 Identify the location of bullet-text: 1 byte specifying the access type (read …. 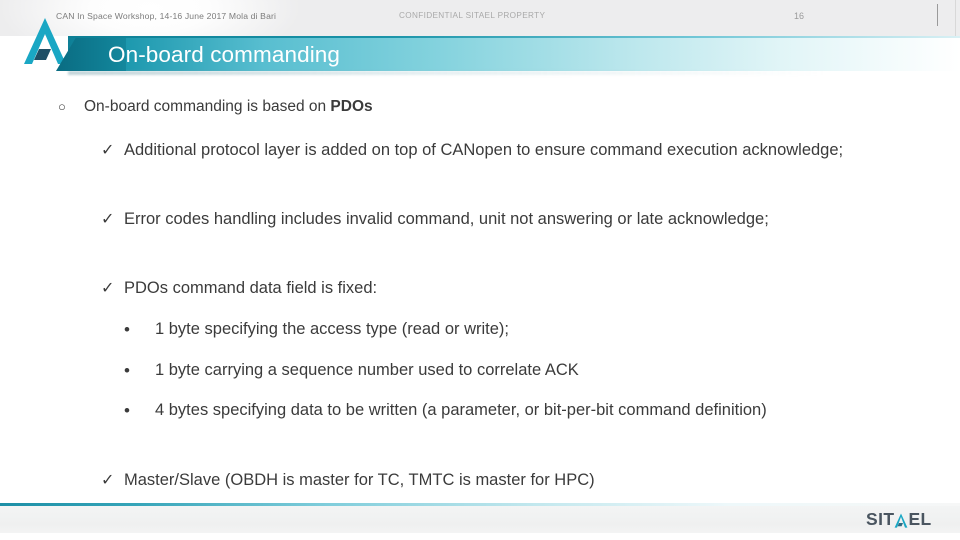
(332, 329).